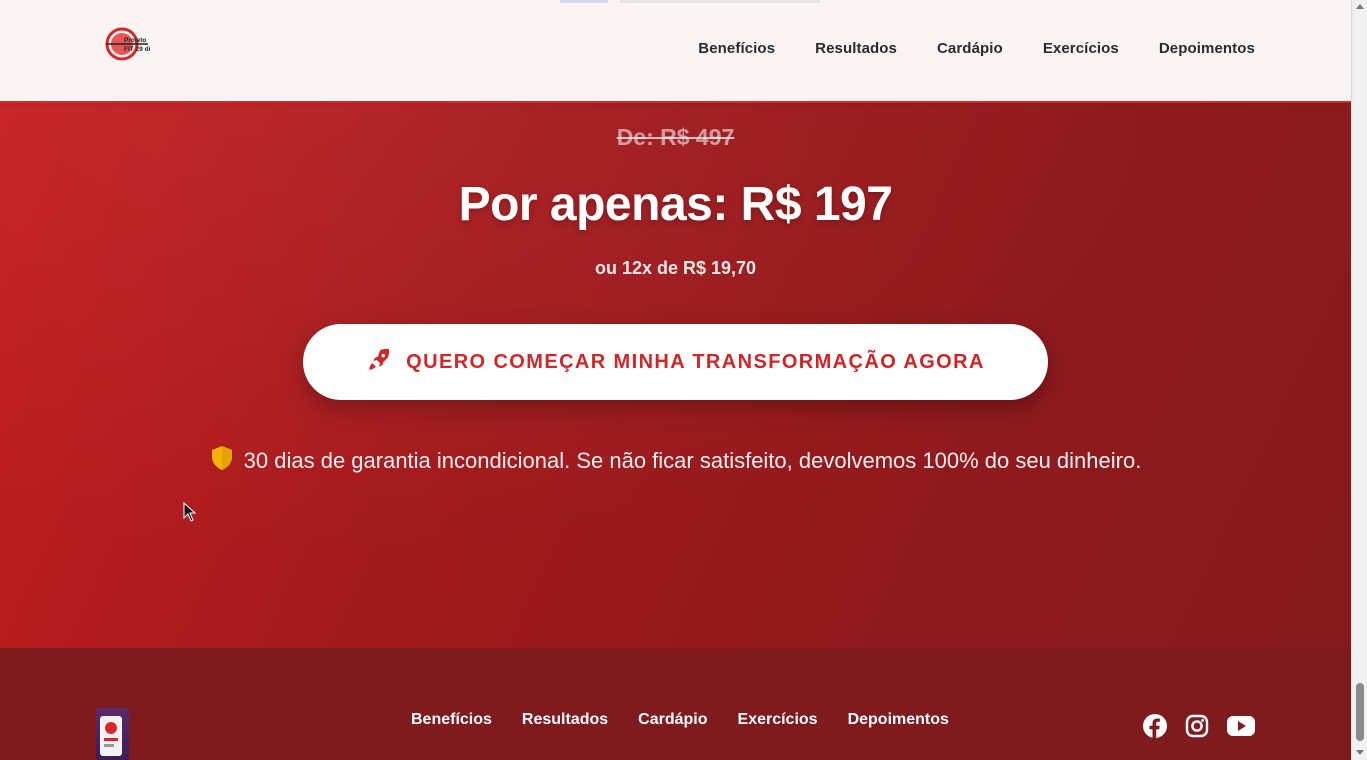  I want to click on header-ghost-overlay, so click(690, 7).